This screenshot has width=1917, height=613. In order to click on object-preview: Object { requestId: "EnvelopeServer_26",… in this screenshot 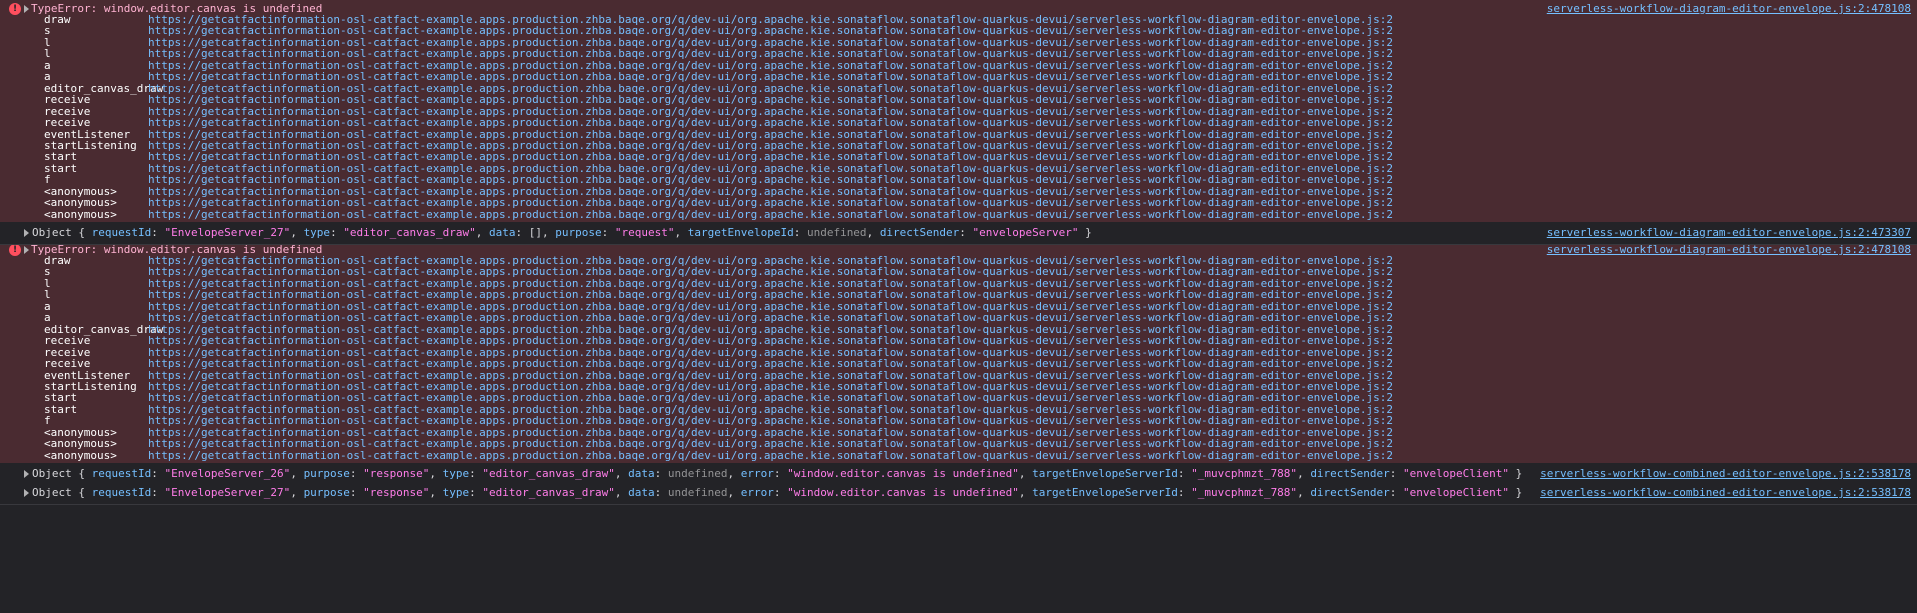, I will do `click(777, 474)`.